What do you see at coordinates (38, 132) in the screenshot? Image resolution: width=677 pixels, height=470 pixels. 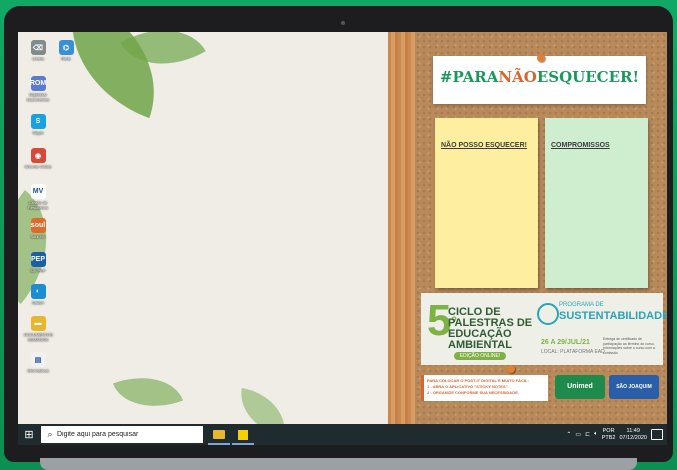 I see `desktop-icon-label: Skype` at bounding box center [38, 132].